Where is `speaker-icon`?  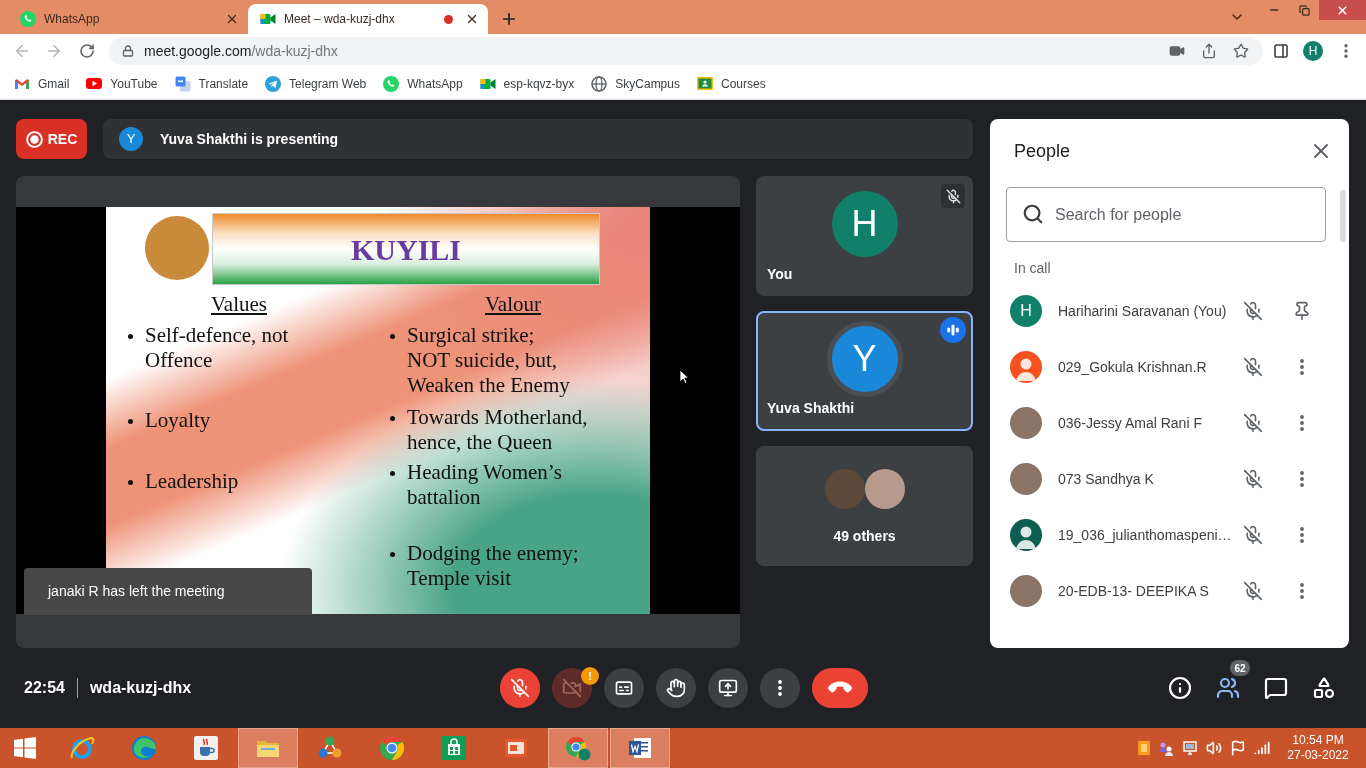 speaker-icon is located at coordinates (1214, 748).